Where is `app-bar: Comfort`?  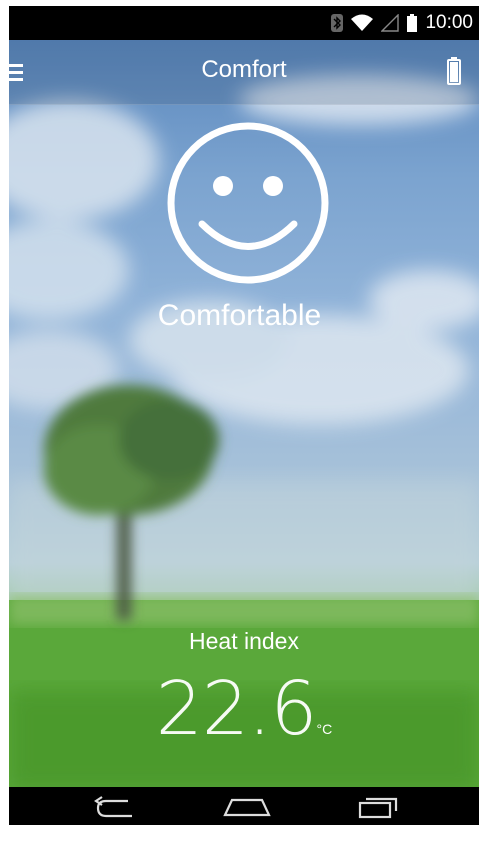 app-bar: Comfort is located at coordinates (244, 72).